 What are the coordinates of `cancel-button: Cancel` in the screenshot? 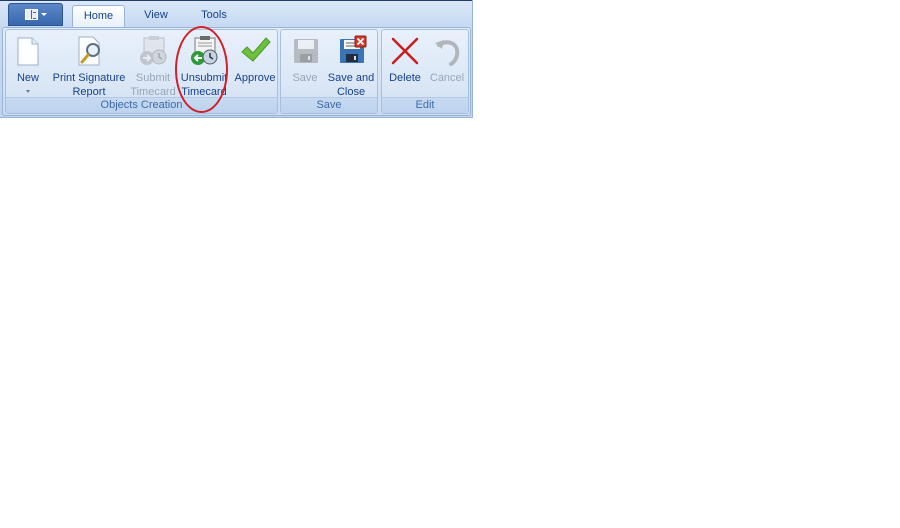 It's located at (447, 65).